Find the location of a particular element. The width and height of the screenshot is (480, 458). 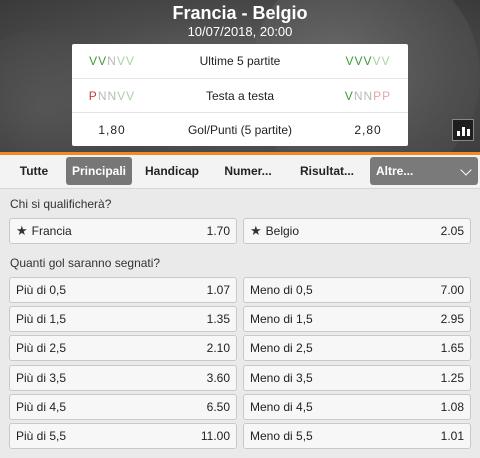

chevron-down-icon is located at coordinates (466, 170).